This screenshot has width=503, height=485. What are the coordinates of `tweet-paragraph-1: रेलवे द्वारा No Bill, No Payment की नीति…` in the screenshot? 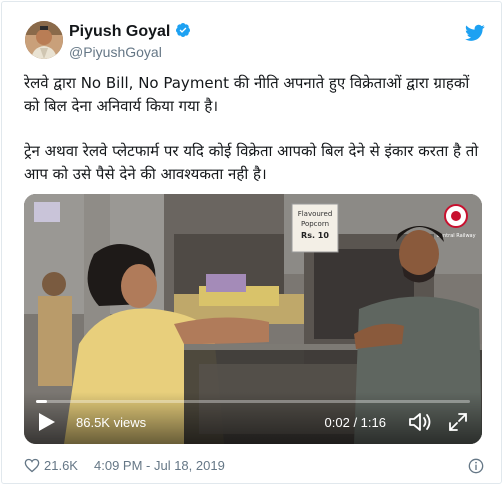 It's located at (247, 94).